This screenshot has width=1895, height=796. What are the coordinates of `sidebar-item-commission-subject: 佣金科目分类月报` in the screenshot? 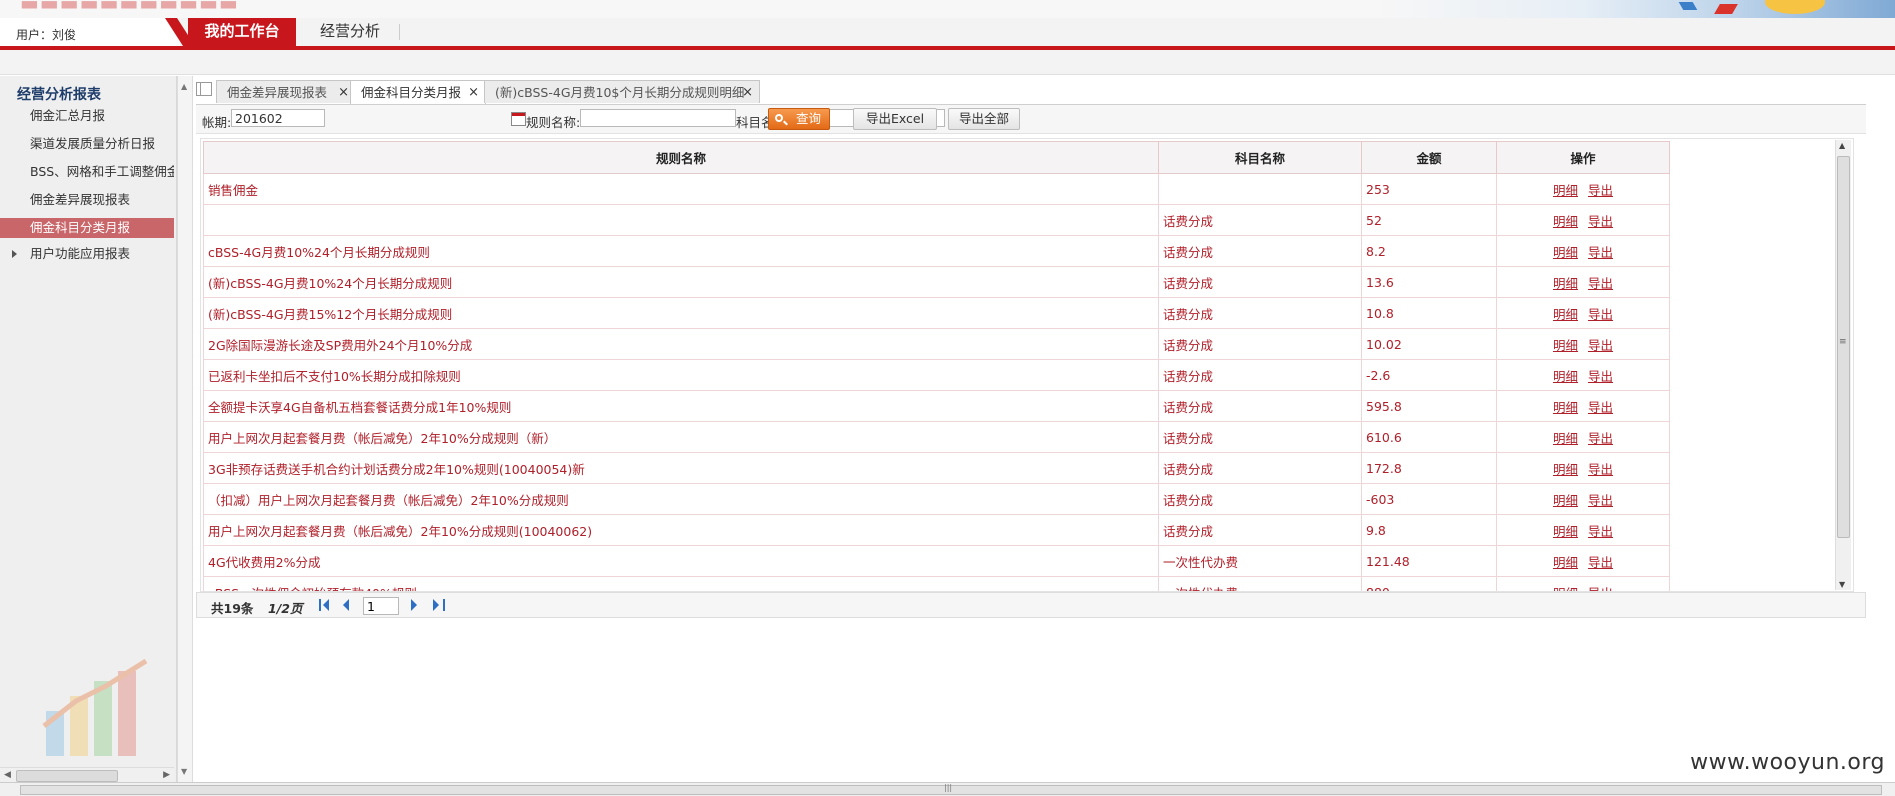 It's located at (87, 228).